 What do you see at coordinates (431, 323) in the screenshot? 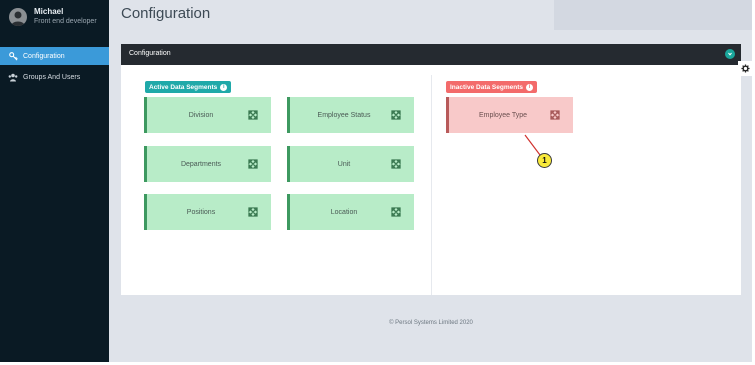
I see `footer-copyright: © Persol Systems Limited 2020` at bounding box center [431, 323].